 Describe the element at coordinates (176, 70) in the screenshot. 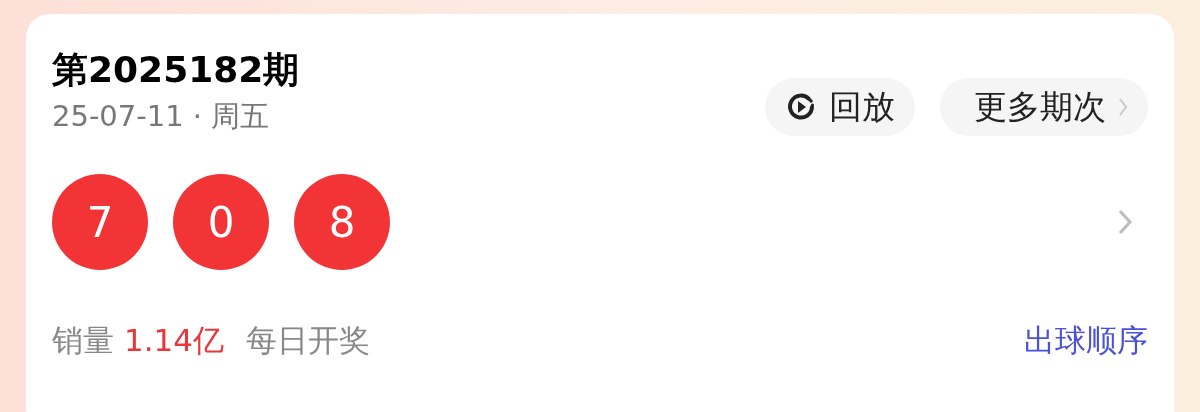

I see `issue-title: 第2025182期` at that location.